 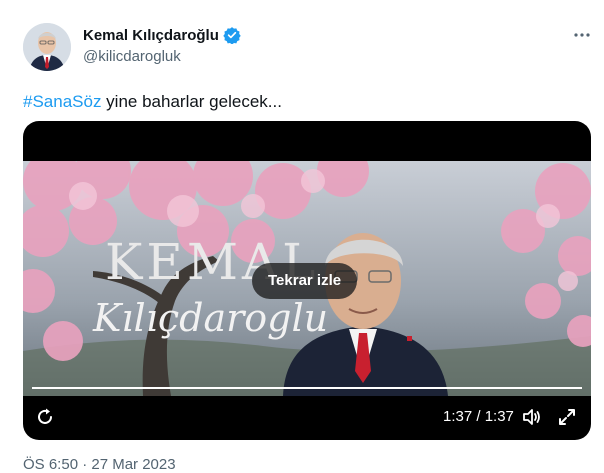 I want to click on author-name-row: Kemal Kılıçdaroğlu, so click(x=162, y=35).